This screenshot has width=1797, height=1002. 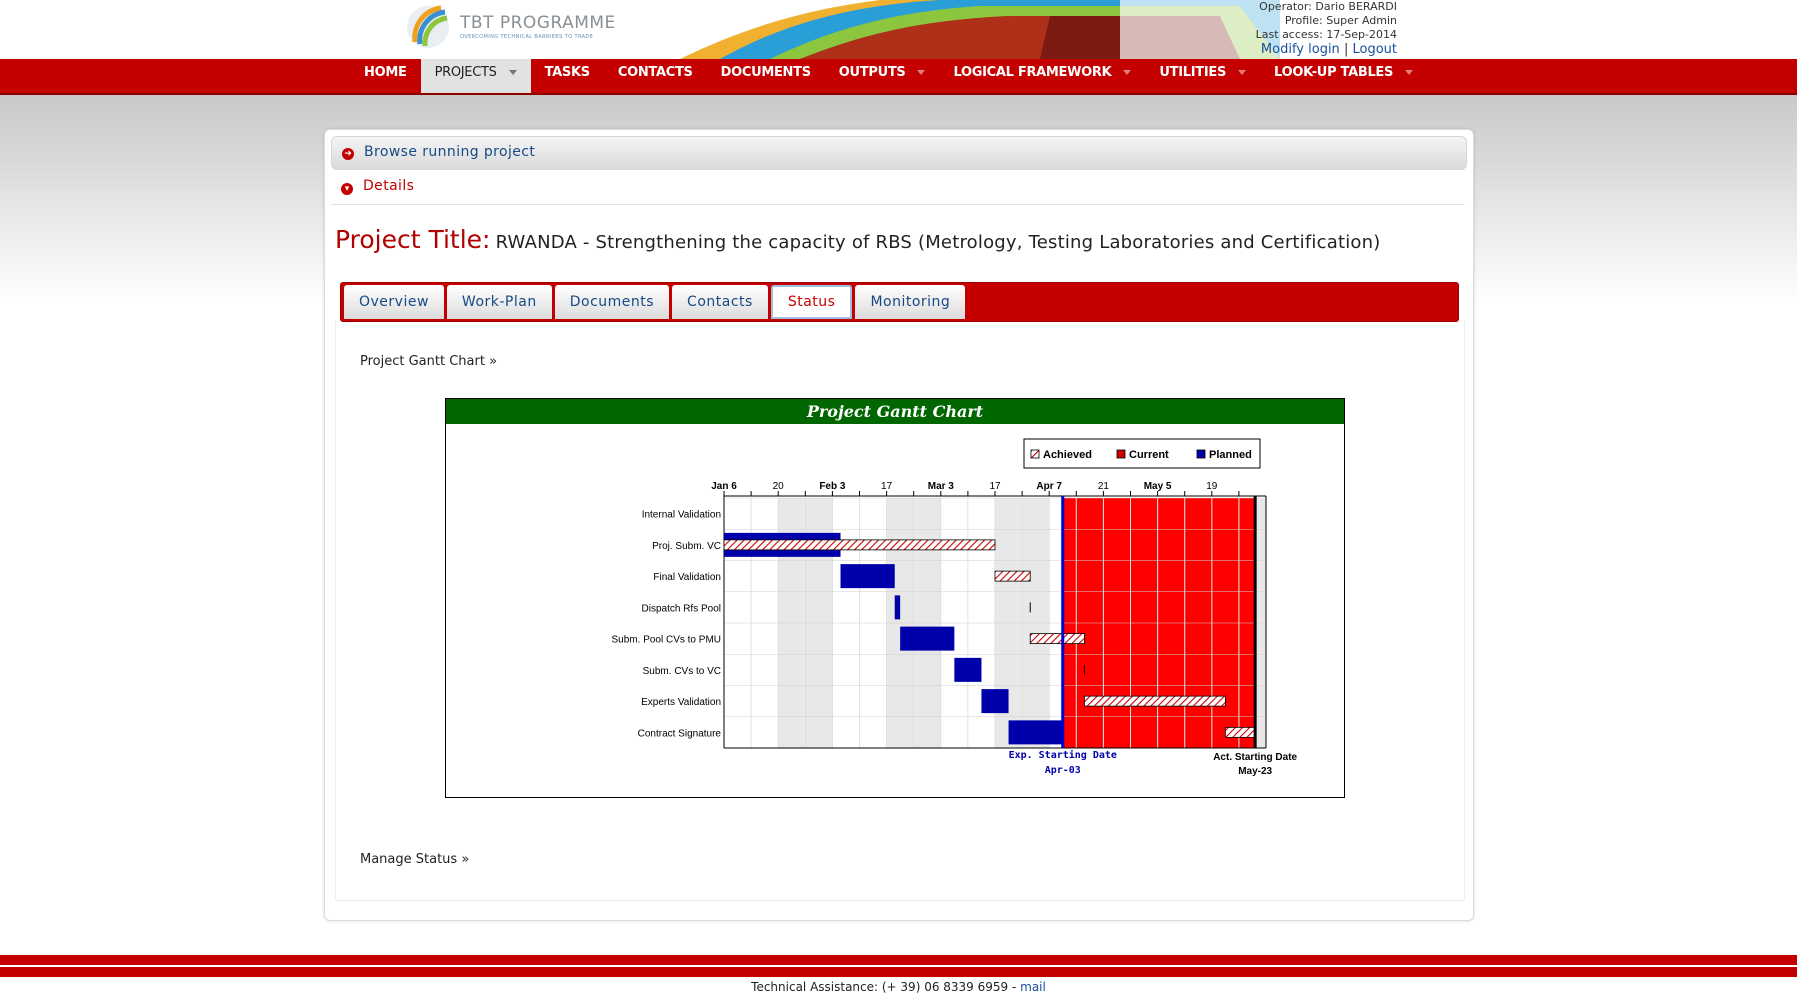 I want to click on footer-mail-link: mail, so click(x=1033, y=987).